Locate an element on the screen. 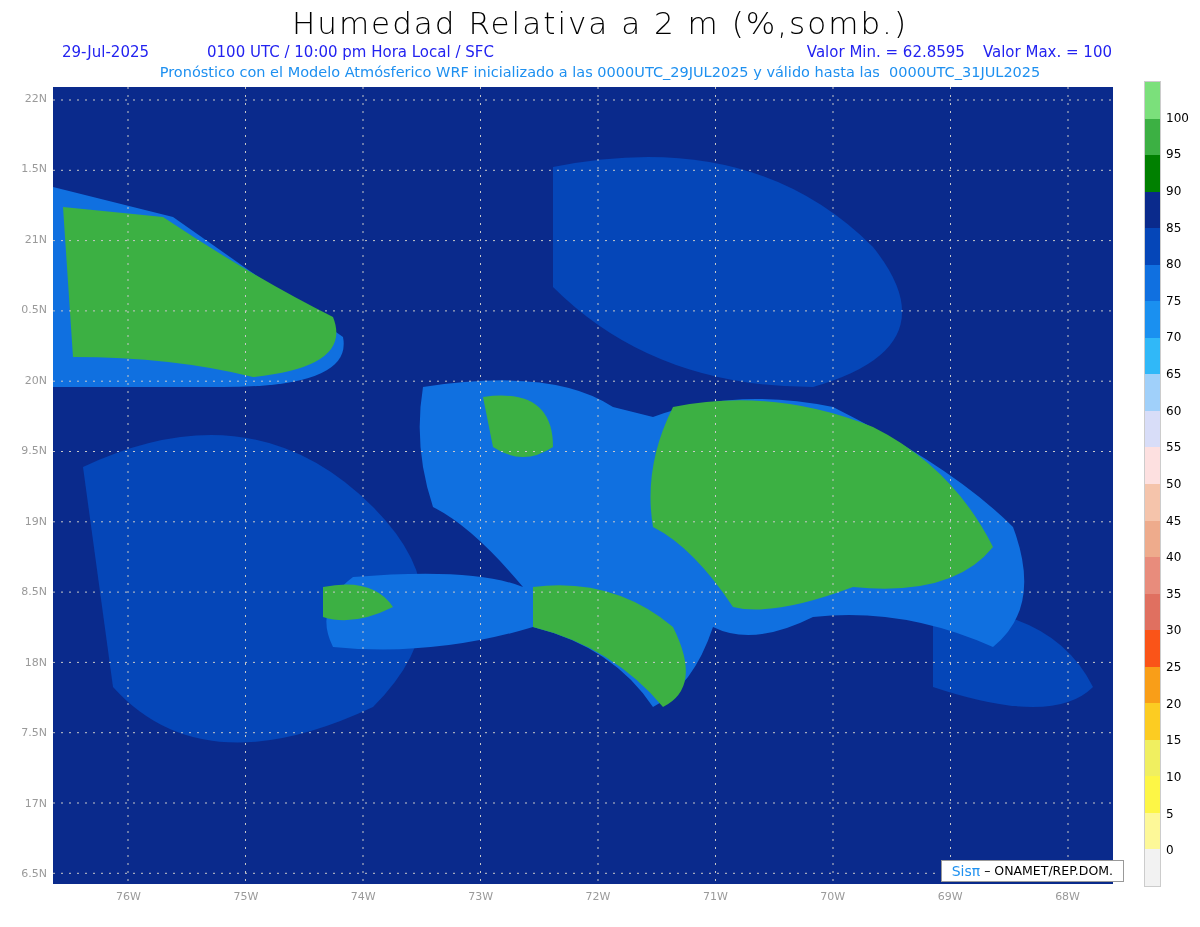 The width and height of the screenshot is (1200, 927). scale-label: 90 is located at coordinates (1174, 190).